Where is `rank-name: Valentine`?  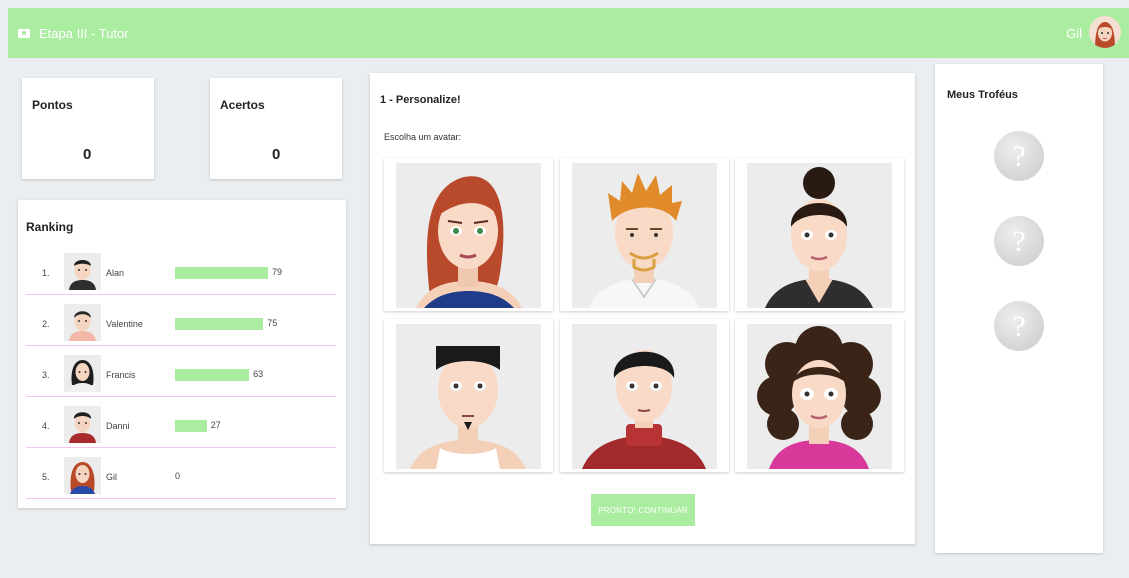 rank-name: Valentine is located at coordinates (124, 324).